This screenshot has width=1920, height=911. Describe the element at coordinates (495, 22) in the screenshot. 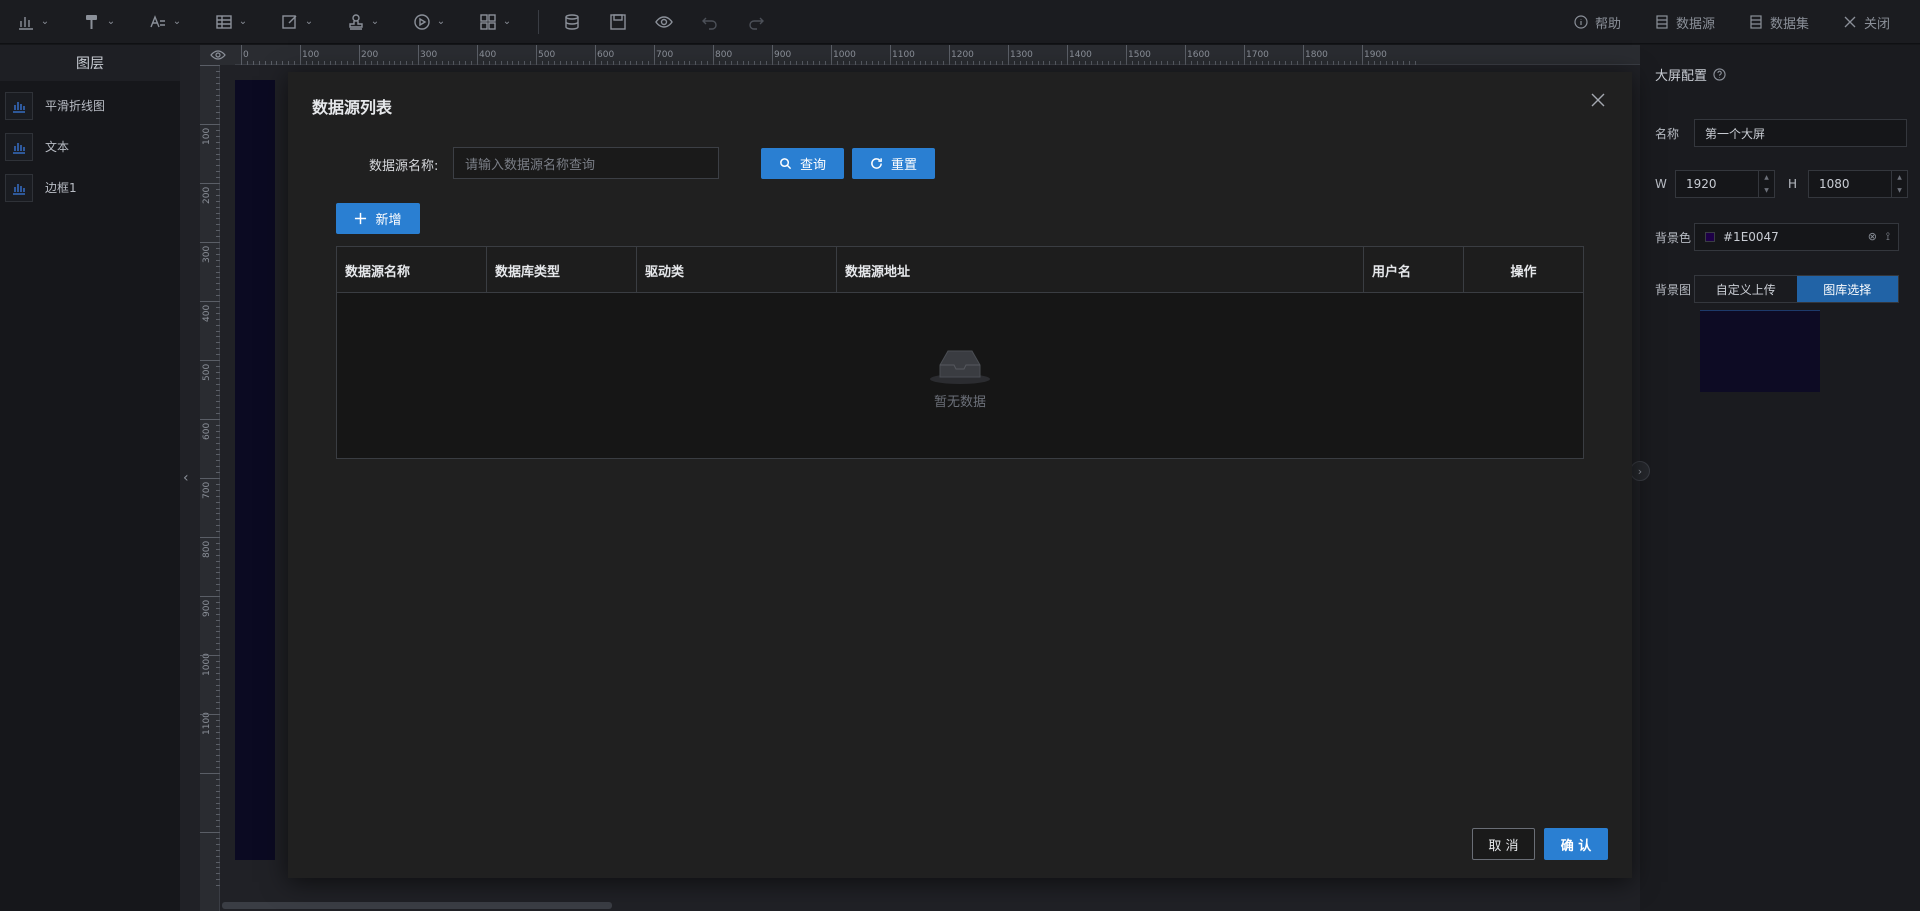

I see `component-menu: ⌄` at that location.